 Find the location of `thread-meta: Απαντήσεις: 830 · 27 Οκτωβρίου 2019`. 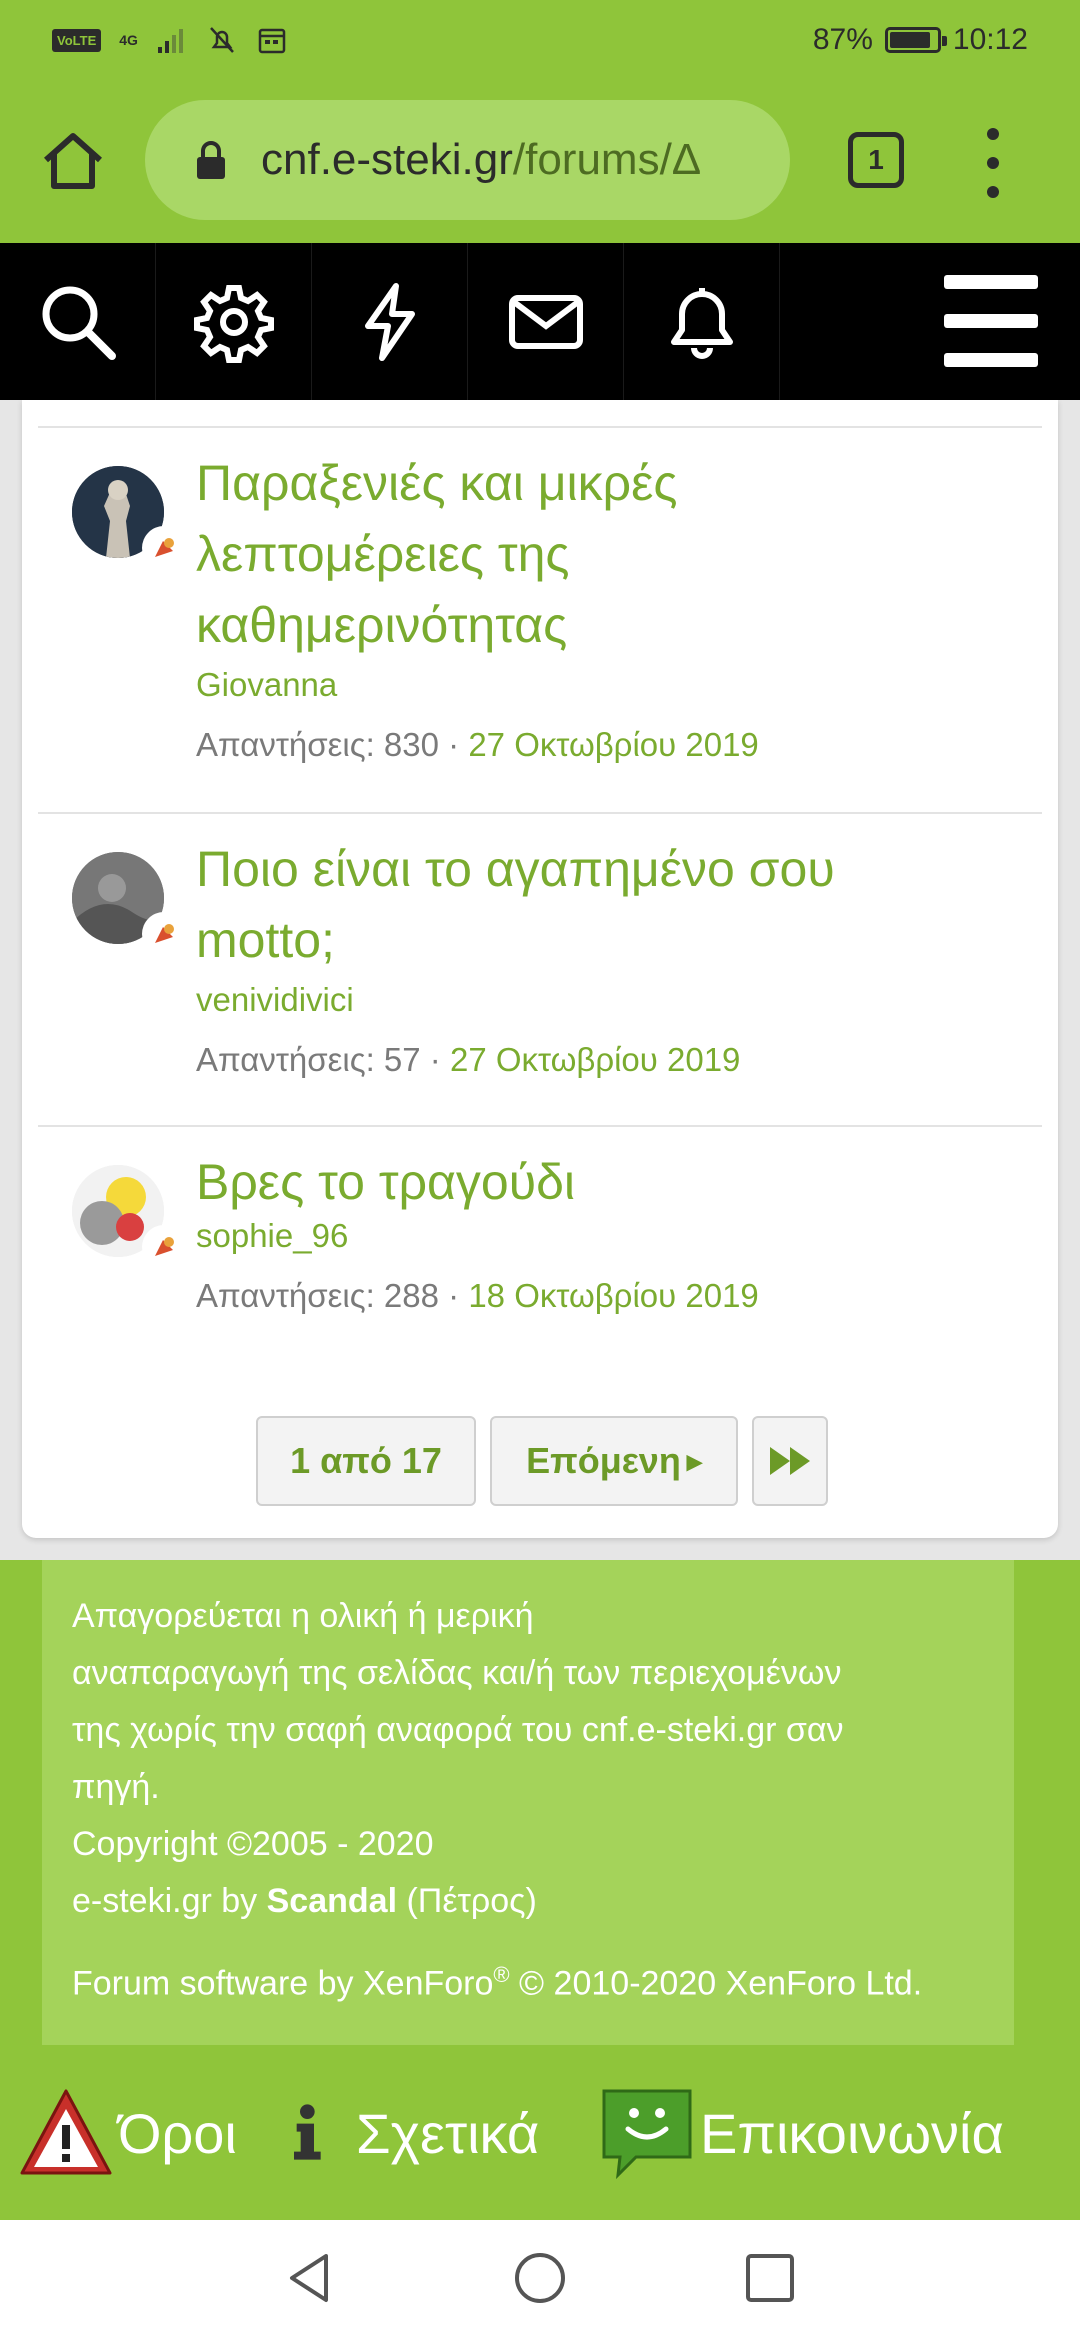

thread-meta: Απαντήσεις: 830 · 27 Οκτωβρίου 2019 is located at coordinates (619, 745).